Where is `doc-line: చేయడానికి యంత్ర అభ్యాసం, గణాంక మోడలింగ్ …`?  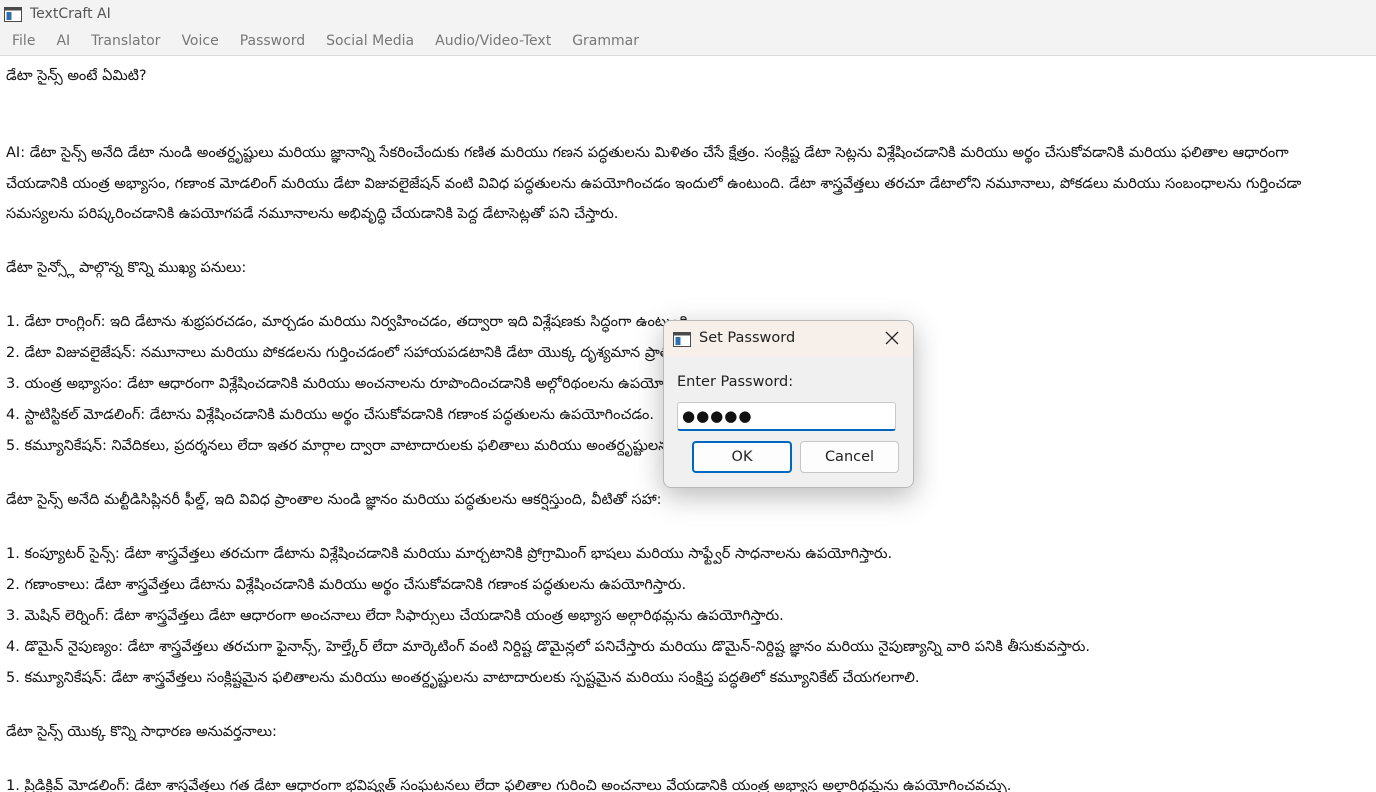
doc-line: చేయడానికి యంత్ర అభ్యాసం, గణాంక మోడలింగ్ … is located at coordinates (654, 184).